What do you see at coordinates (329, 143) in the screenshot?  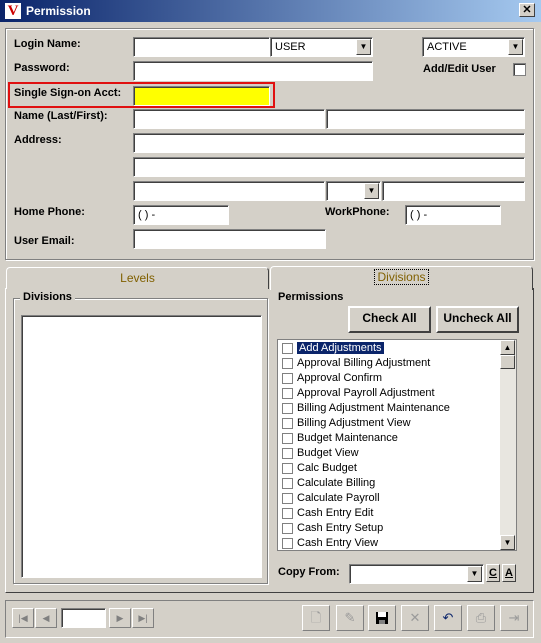 I see `address-line1-input` at bounding box center [329, 143].